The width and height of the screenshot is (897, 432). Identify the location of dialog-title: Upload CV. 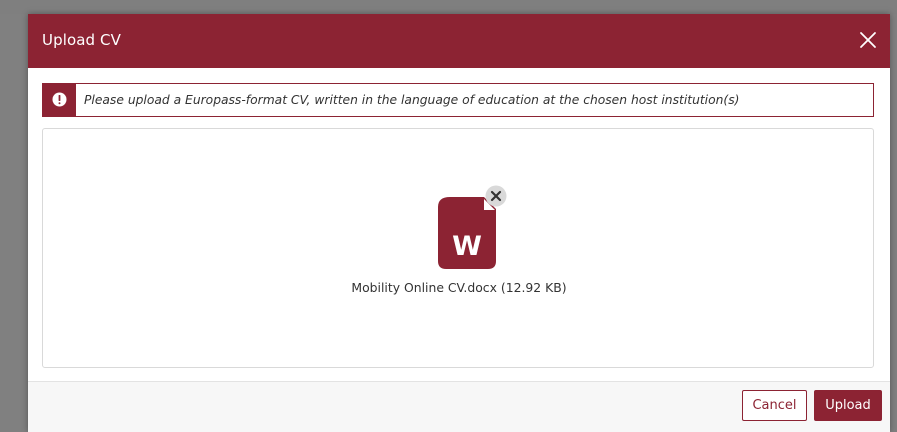
(81, 40).